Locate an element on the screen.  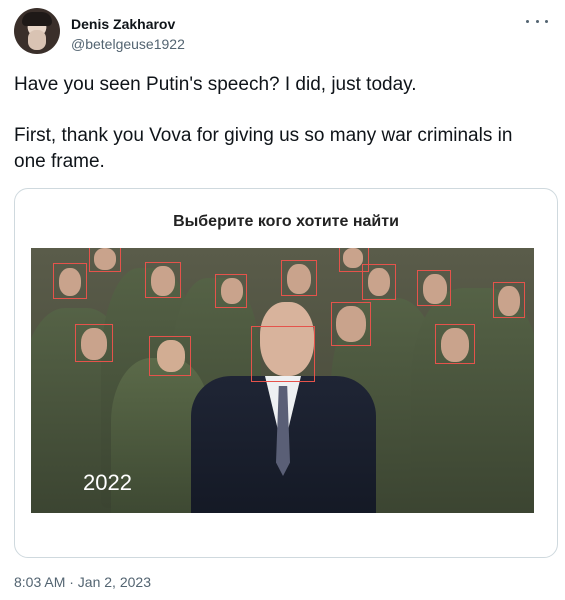
more-options-icon is located at coordinates (537, 21).